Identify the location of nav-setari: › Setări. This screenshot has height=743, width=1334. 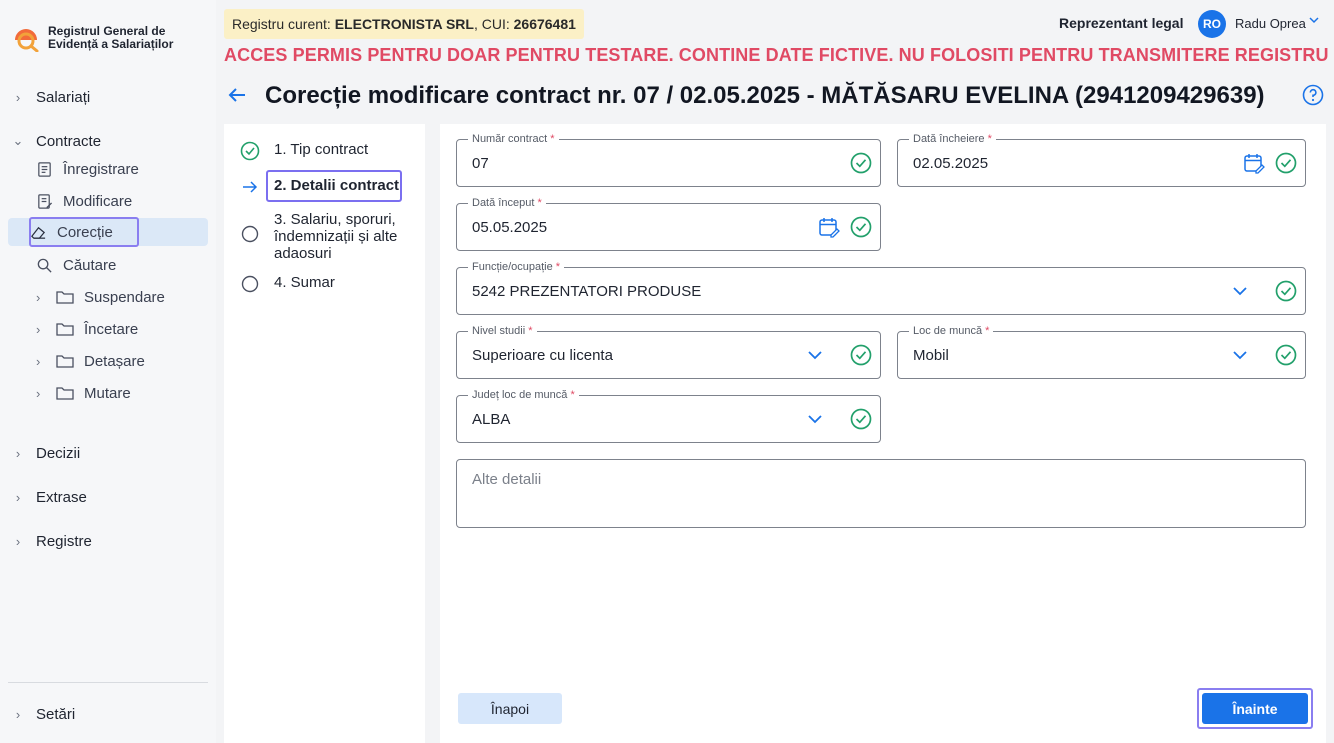
(42, 714).